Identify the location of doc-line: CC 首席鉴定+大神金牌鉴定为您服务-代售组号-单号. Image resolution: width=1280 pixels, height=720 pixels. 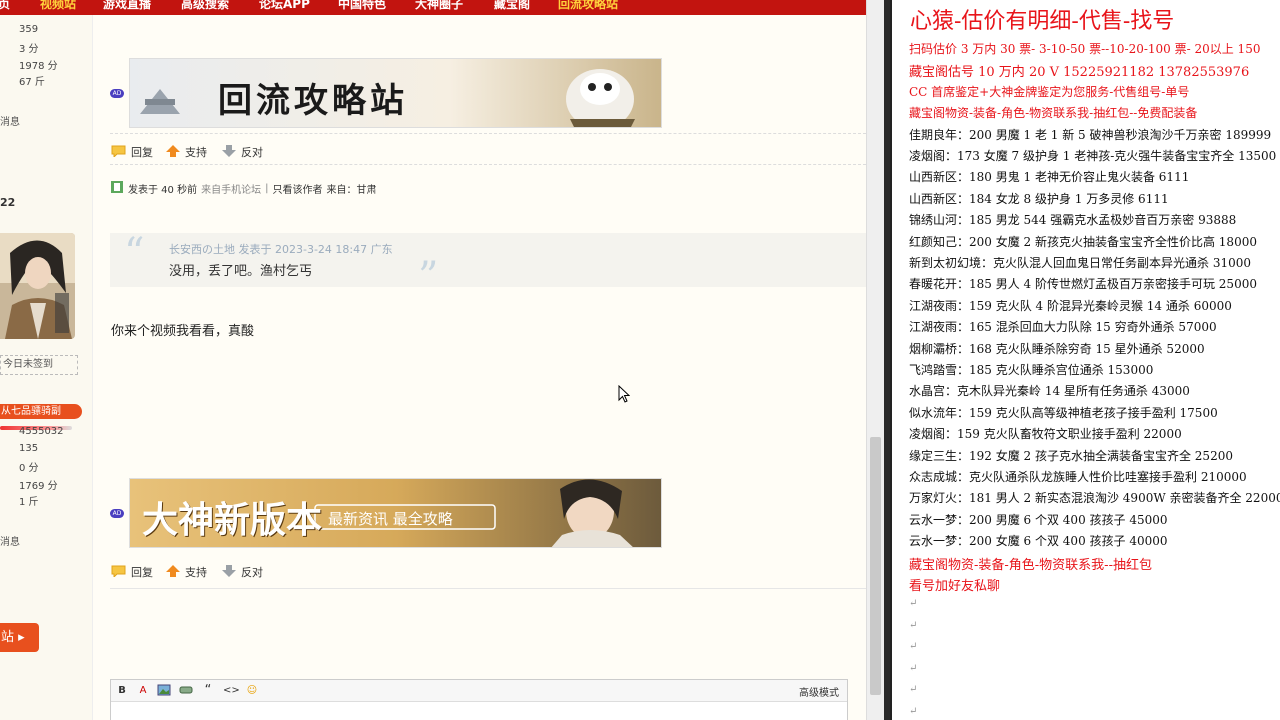
(1049, 91).